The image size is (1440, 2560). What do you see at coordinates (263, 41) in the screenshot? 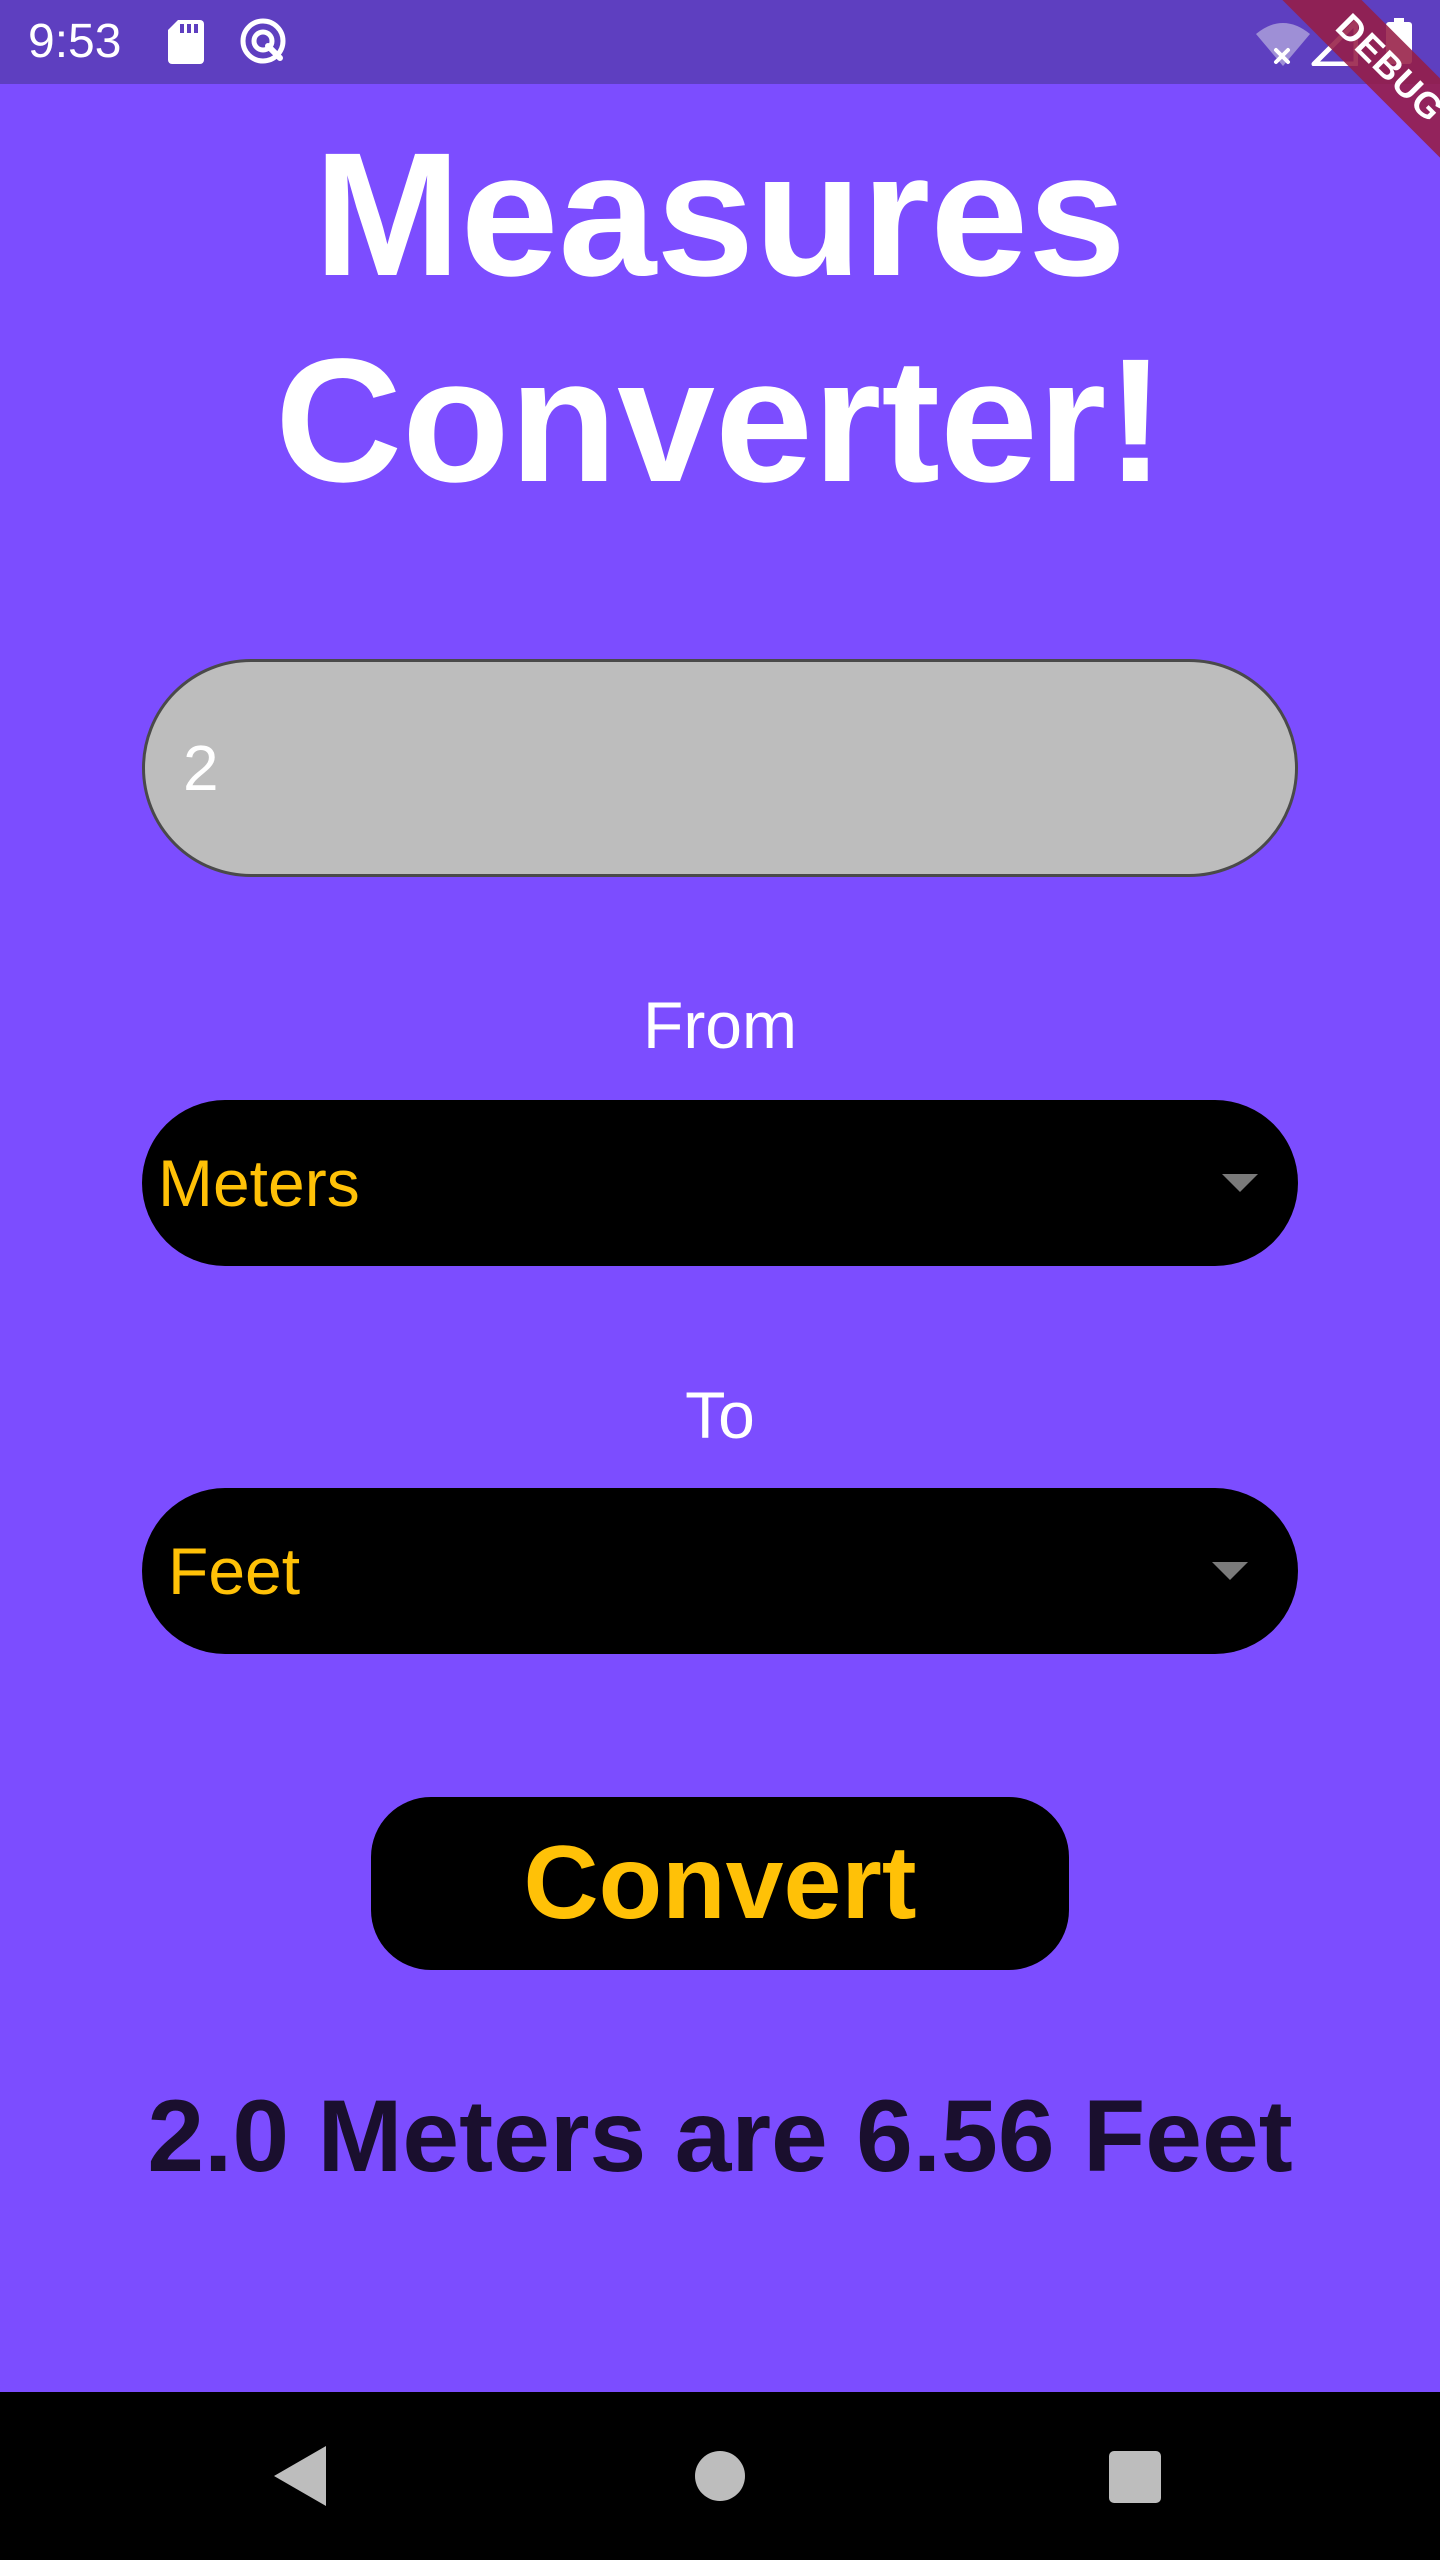
I see `sync-icon` at bounding box center [263, 41].